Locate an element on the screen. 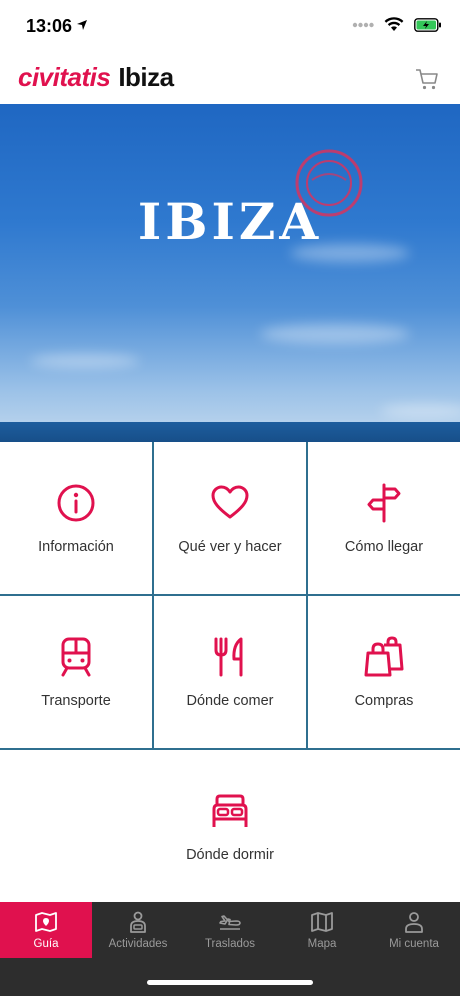 This screenshot has height=996, width=460. user-icon is located at coordinates (414, 922).